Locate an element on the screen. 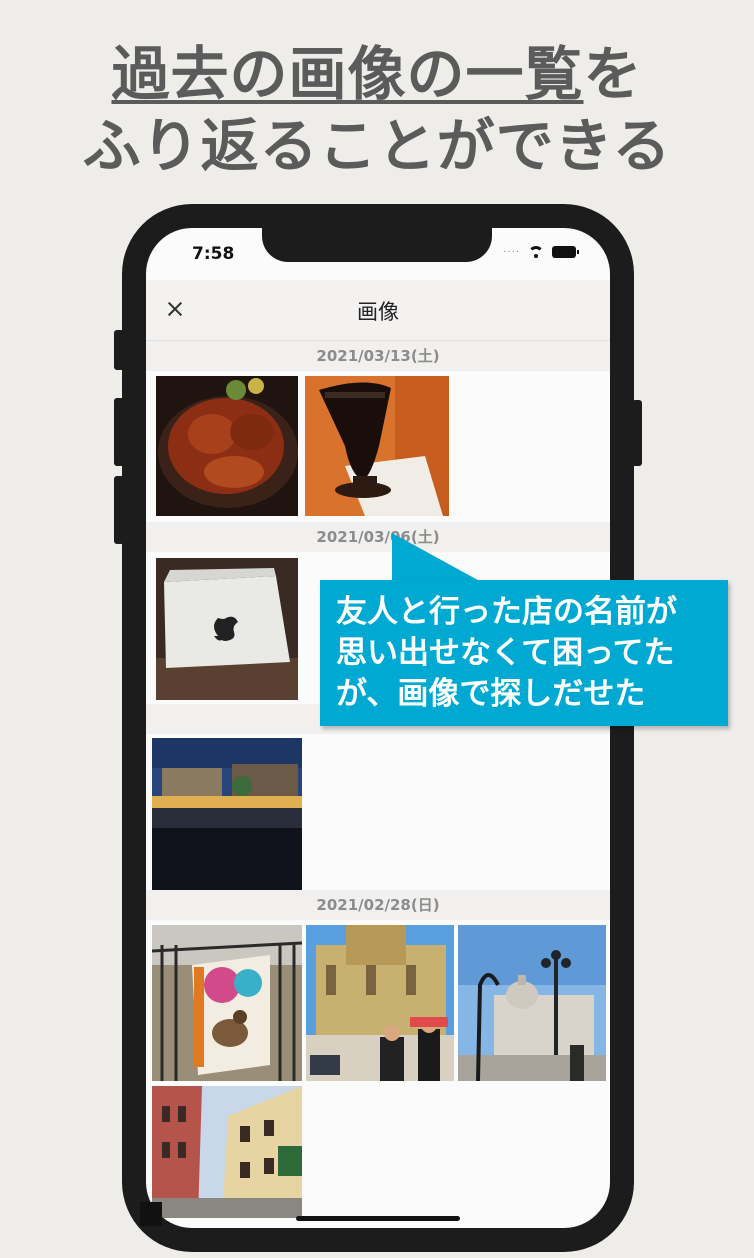  callout-line-1: 友人と行った店の名前が is located at coordinates (506, 612).